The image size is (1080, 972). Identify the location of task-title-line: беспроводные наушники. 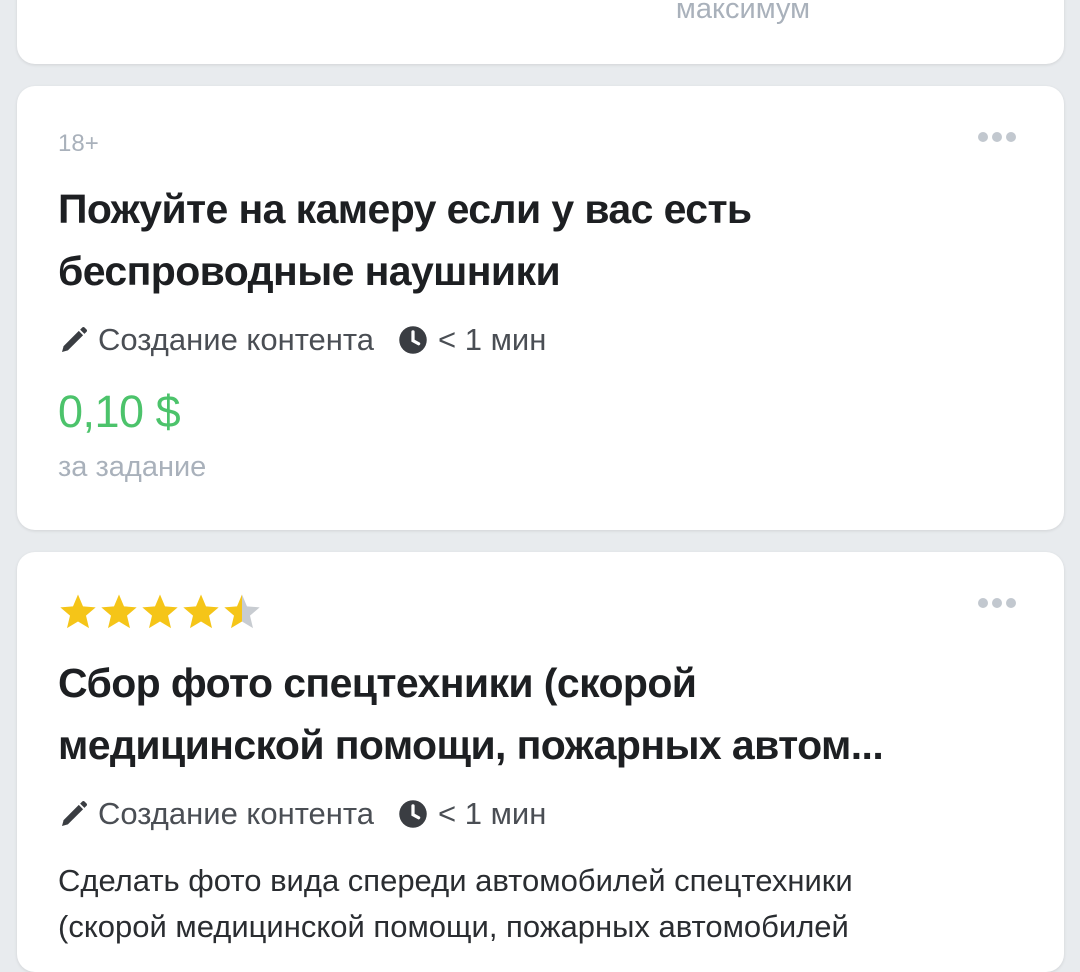
(309, 271).